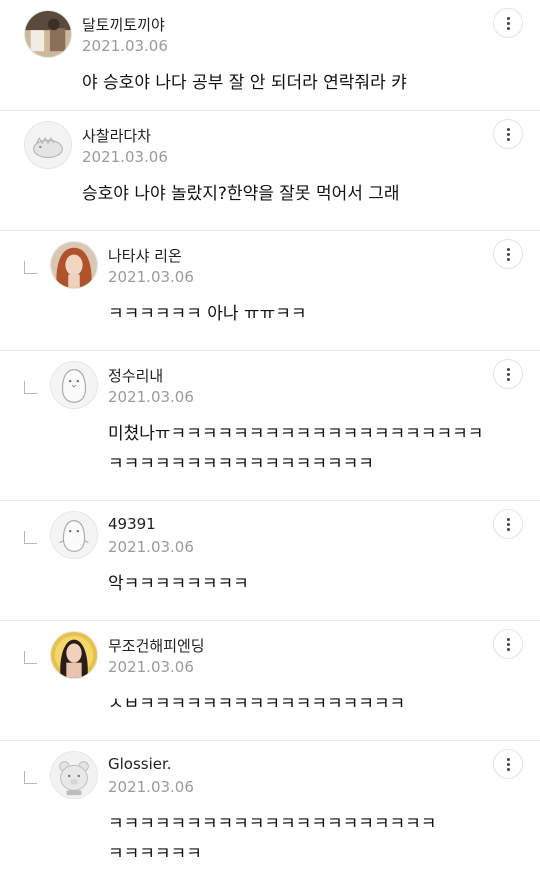 Image resolution: width=540 pixels, height=871 pixels. I want to click on comment-author: 49391, so click(132, 524).